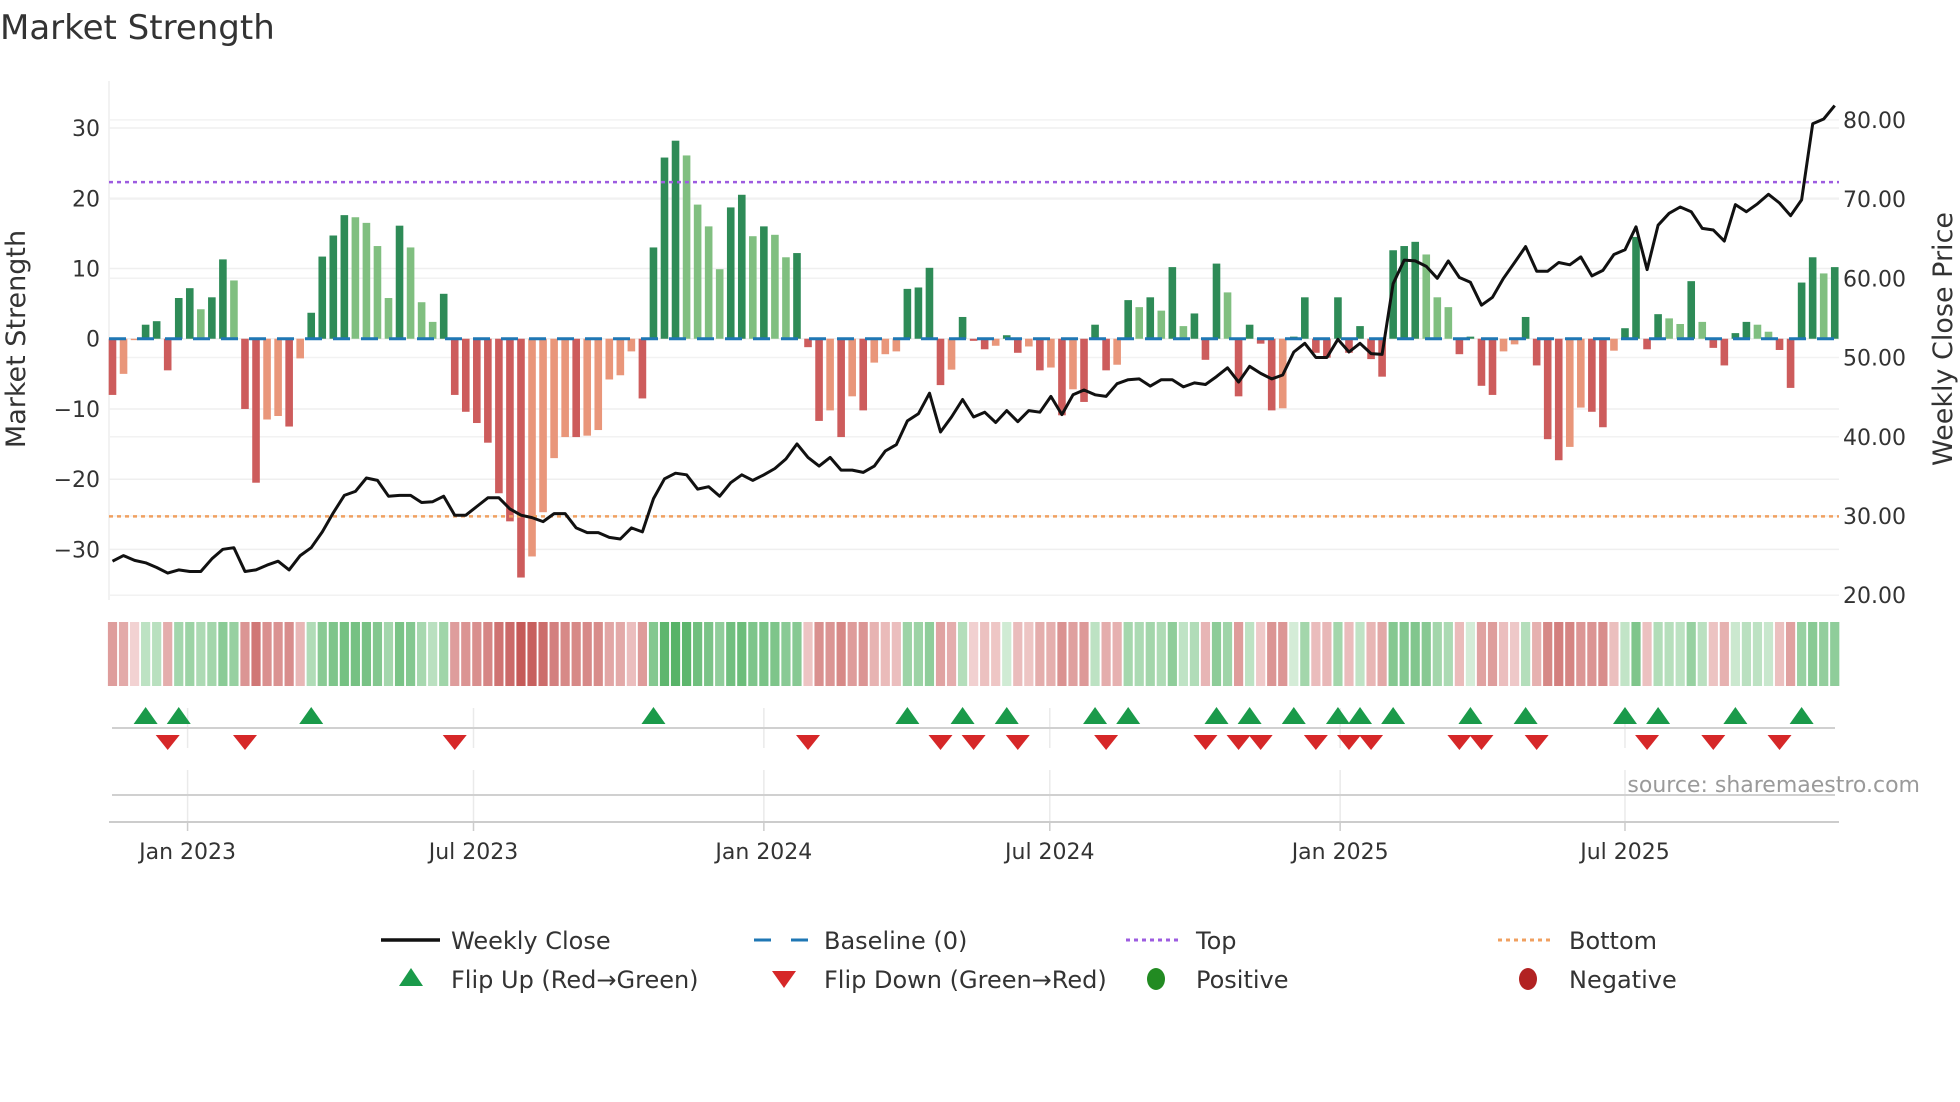  I want to click on legend-label-close: Weekly Close, so click(531, 941).